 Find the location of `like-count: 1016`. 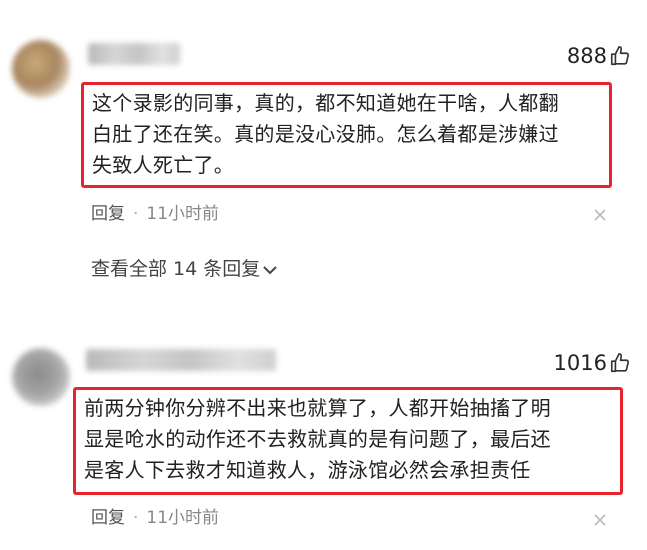

like-count: 1016 is located at coordinates (580, 363).